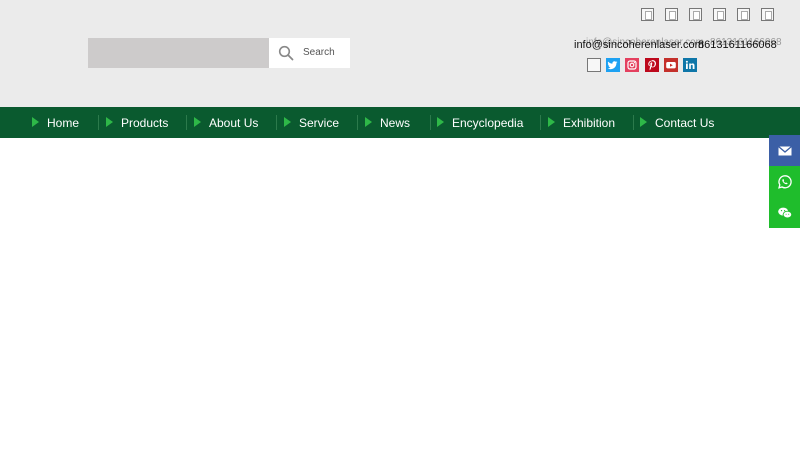 The width and height of the screenshot is (800, 450). What do you see at coordinates (488, 123) in the screenshot?
I see `nav-item-label: Encyclopedia` at bounding box center [488, 123].